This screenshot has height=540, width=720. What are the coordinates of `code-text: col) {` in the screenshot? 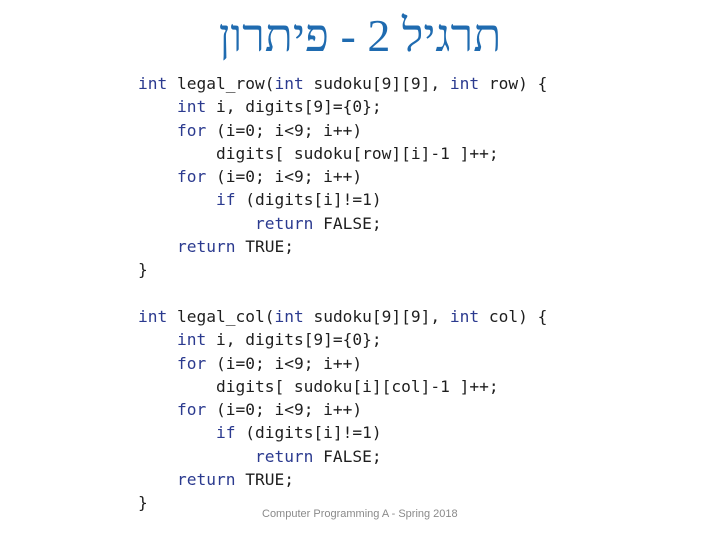 It's located at (513, 316).